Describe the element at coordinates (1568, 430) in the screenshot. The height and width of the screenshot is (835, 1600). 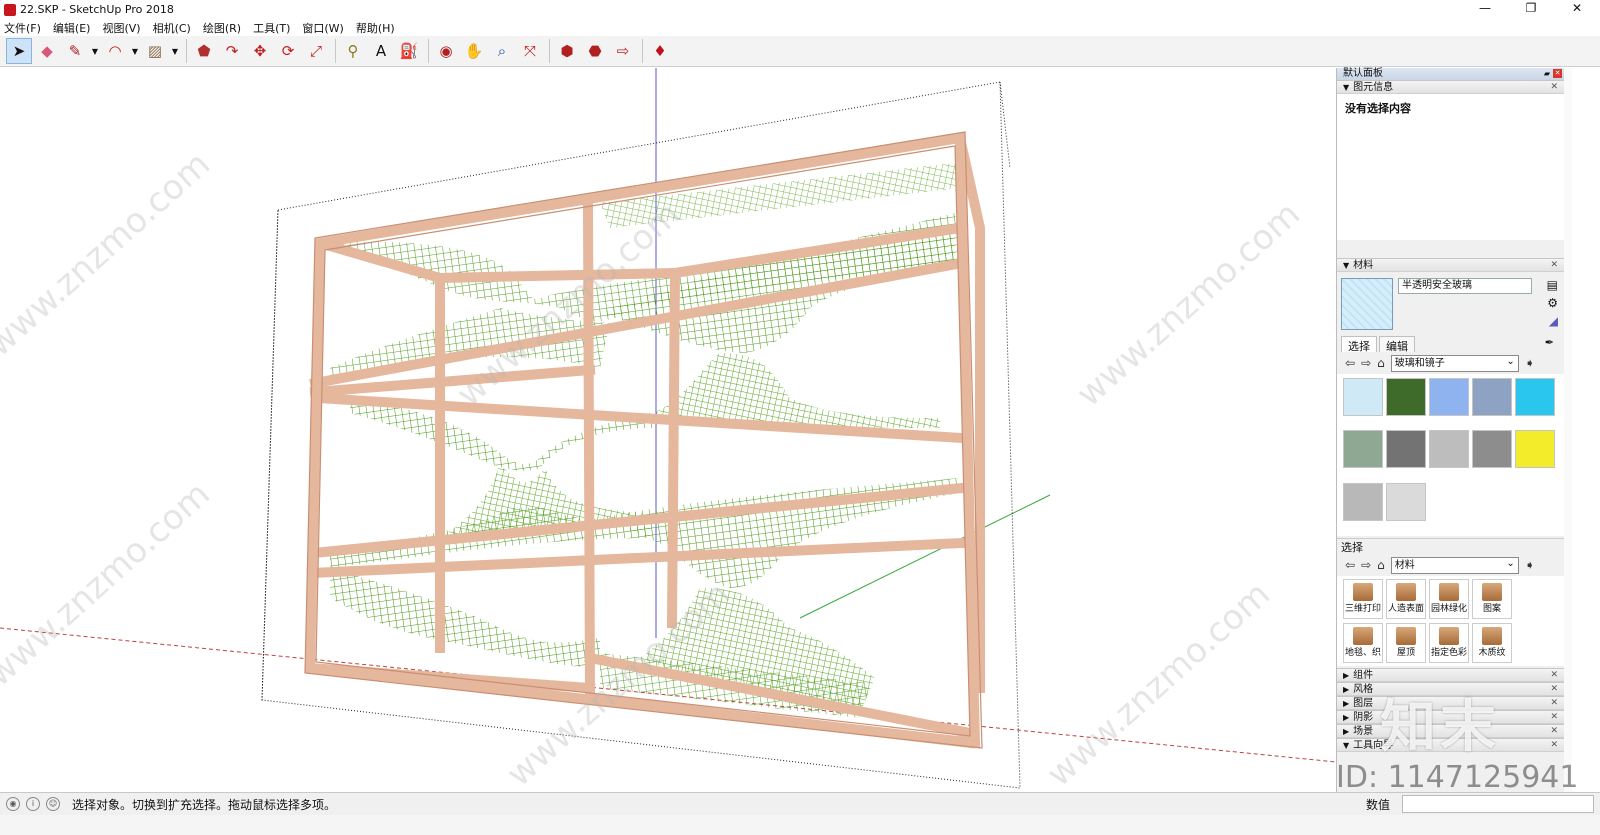
I see `tray-scrollbar` at that location.